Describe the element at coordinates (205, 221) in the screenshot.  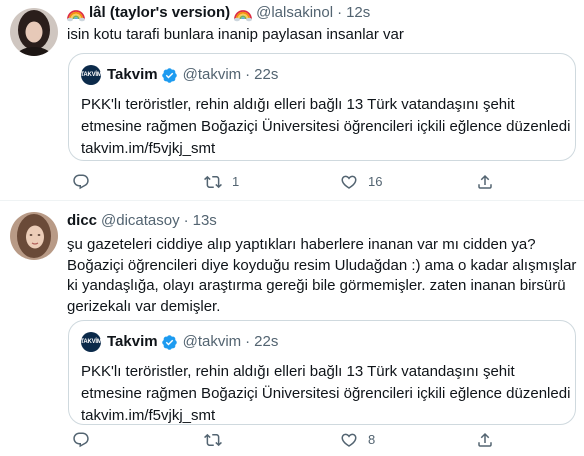
I see `timestamp: 13s` at that location.